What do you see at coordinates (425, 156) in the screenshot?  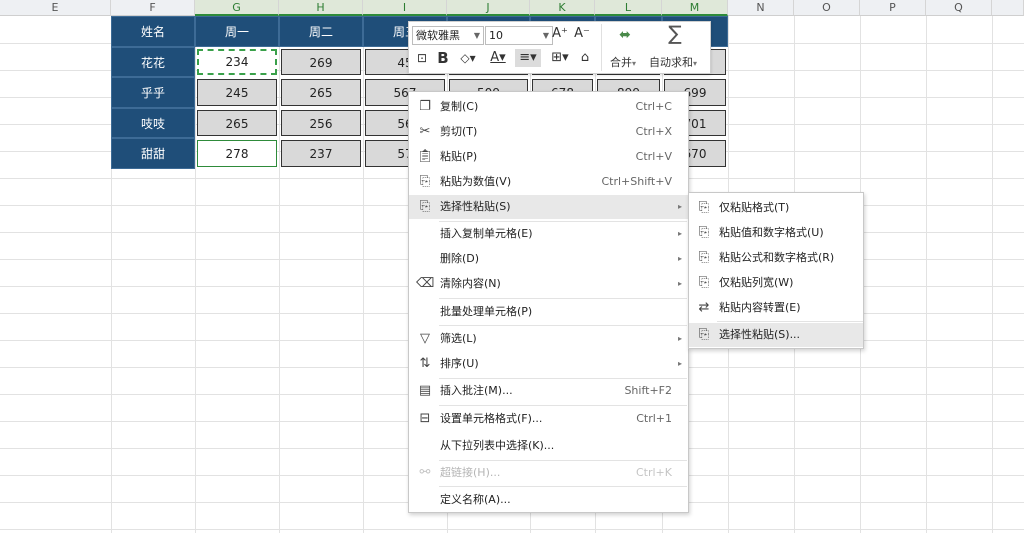 I see `paste-icon: 📋︎` at bounding box center [425, 156].